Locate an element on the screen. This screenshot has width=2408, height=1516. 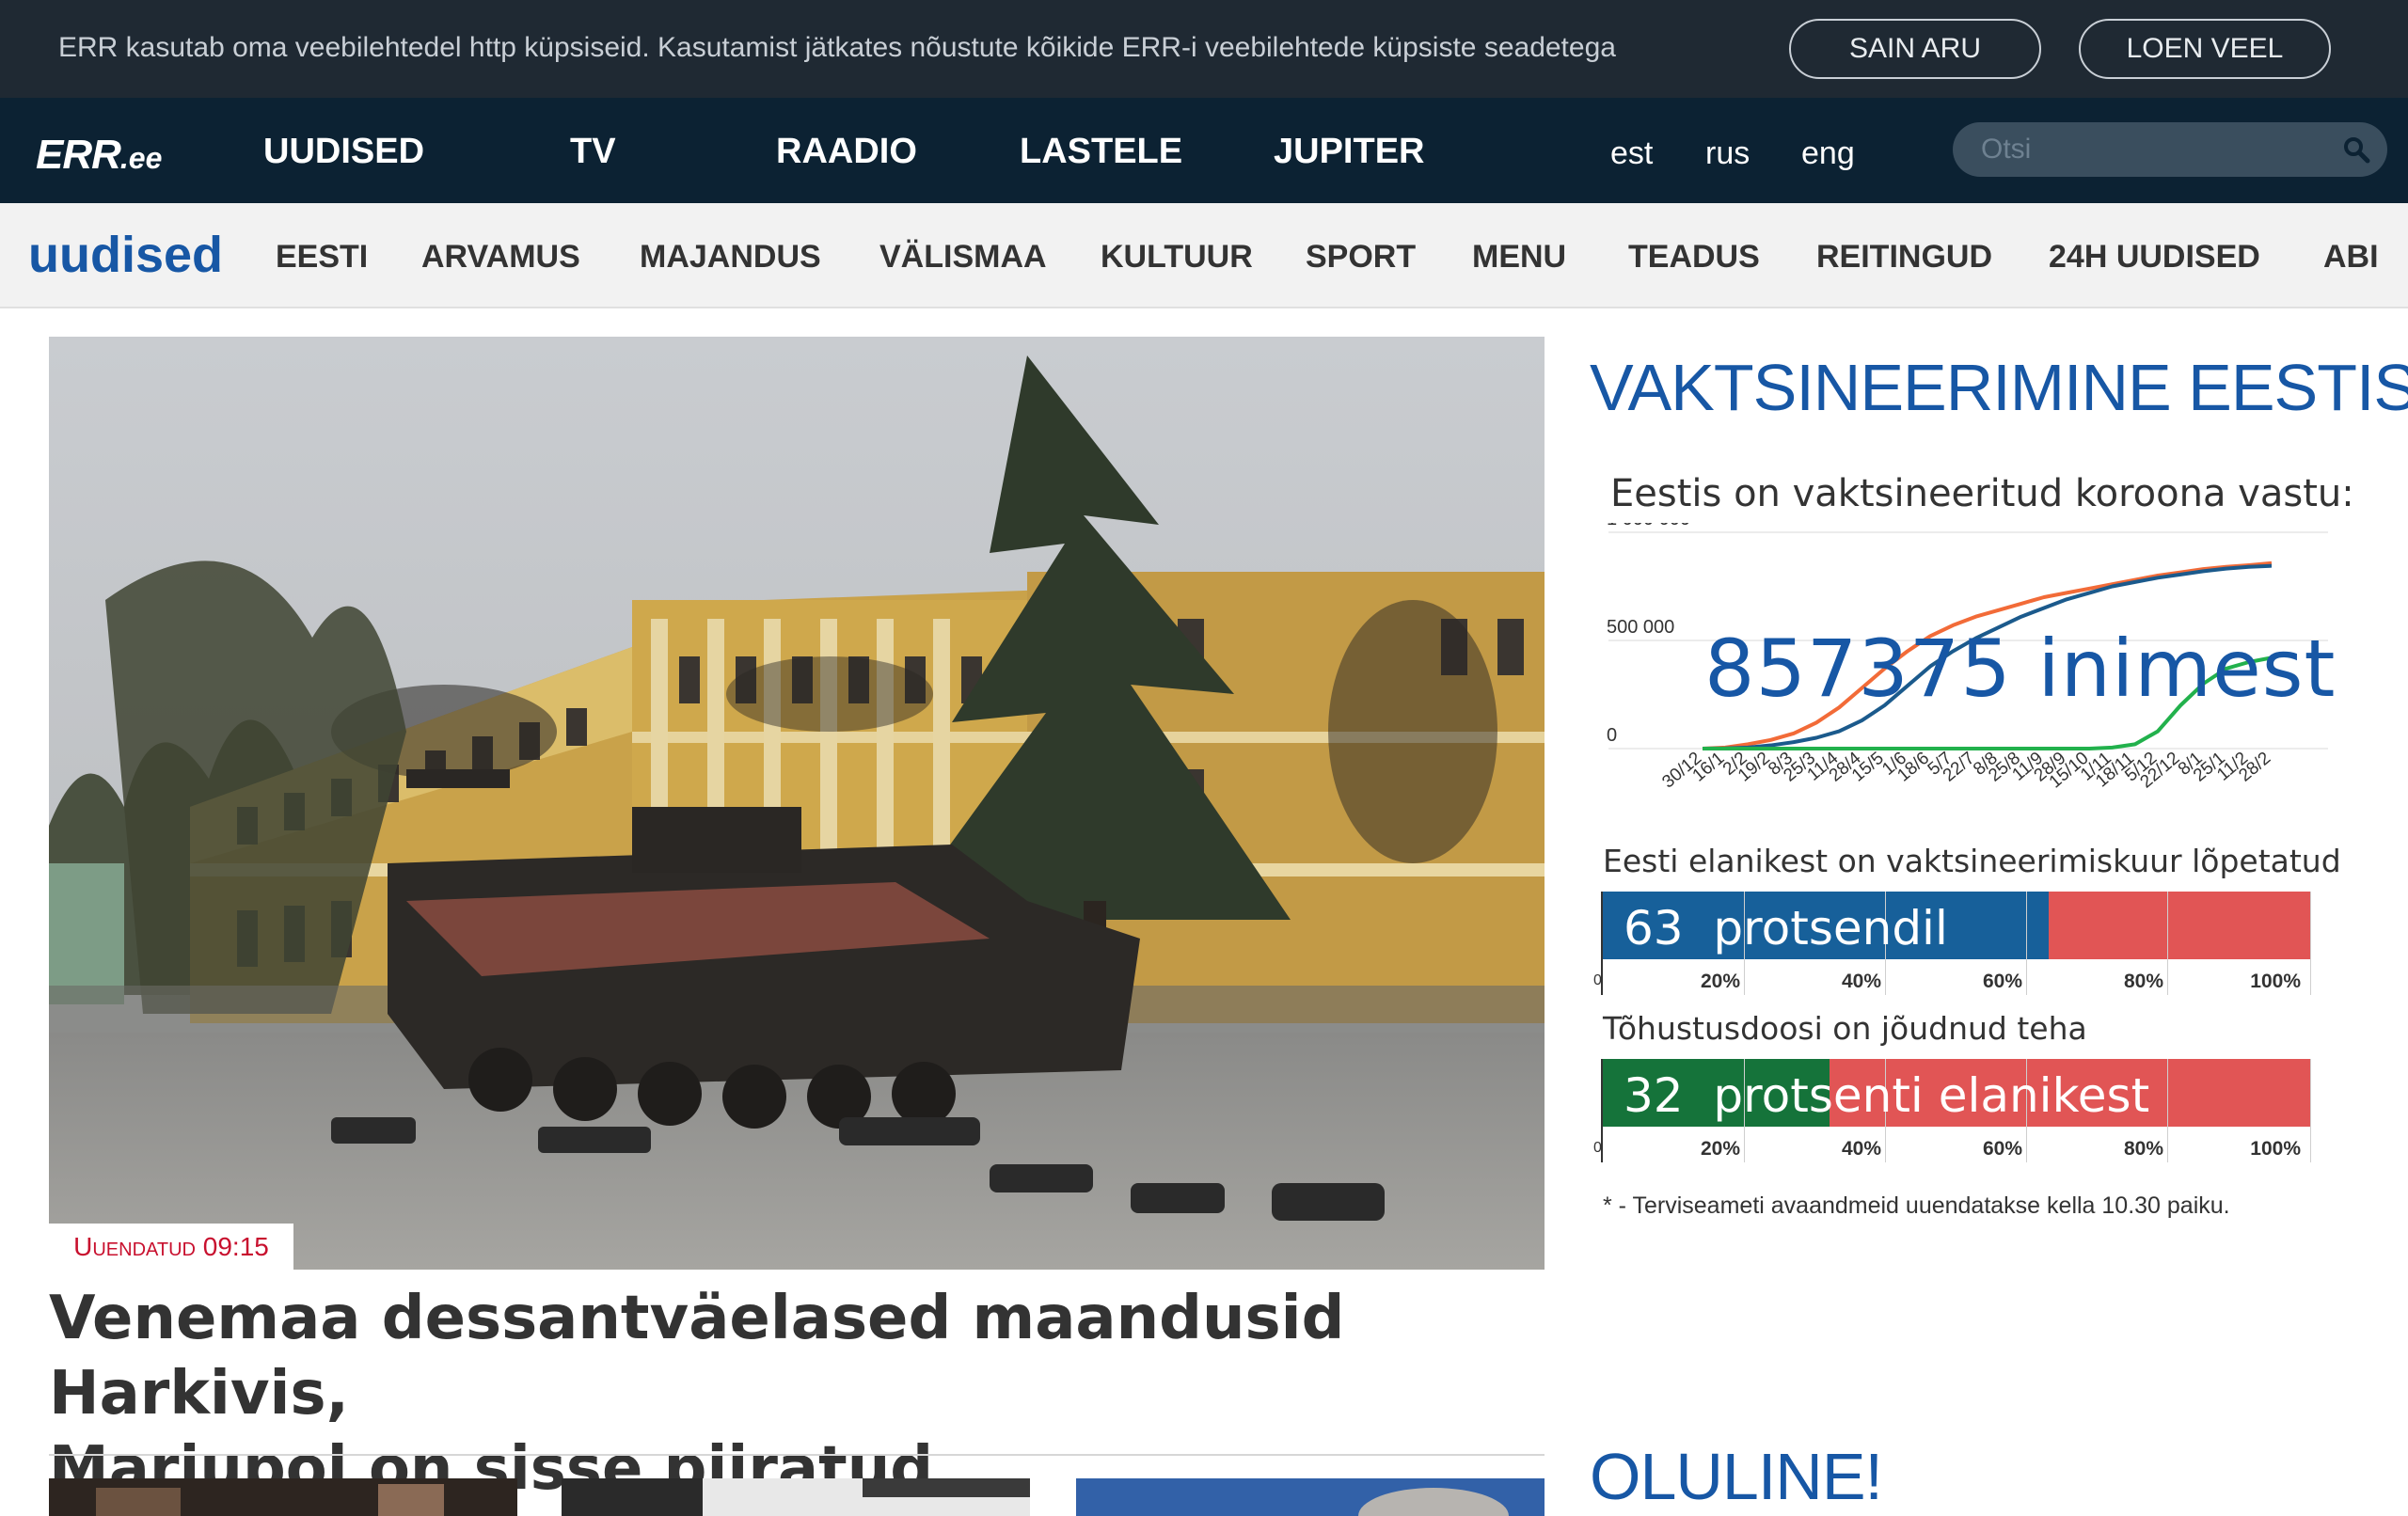
logo-err-text: ERR is located at coordinates (79, 155).